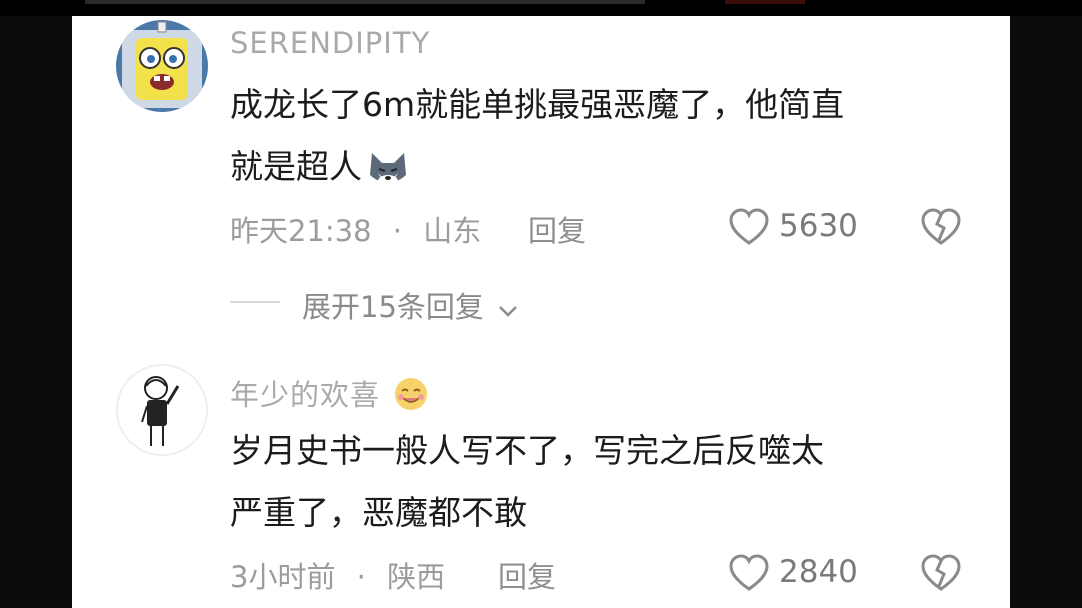 The width and height of the screenshot is (1082, 608). I want to click on like-count: 2840, so click(818, 572).